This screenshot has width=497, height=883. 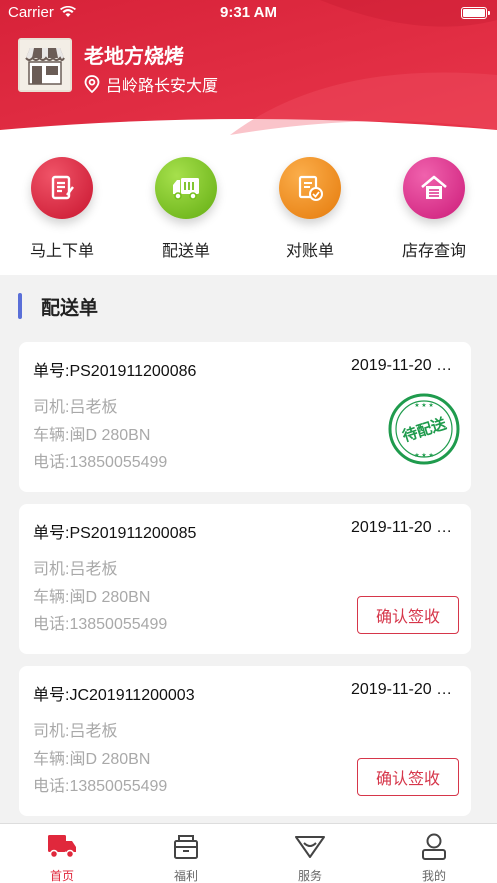 What do you see at coordinates (186, 188) in the screenshot?
I see `delivery-truck-icon` at bounding box center [186, 188].